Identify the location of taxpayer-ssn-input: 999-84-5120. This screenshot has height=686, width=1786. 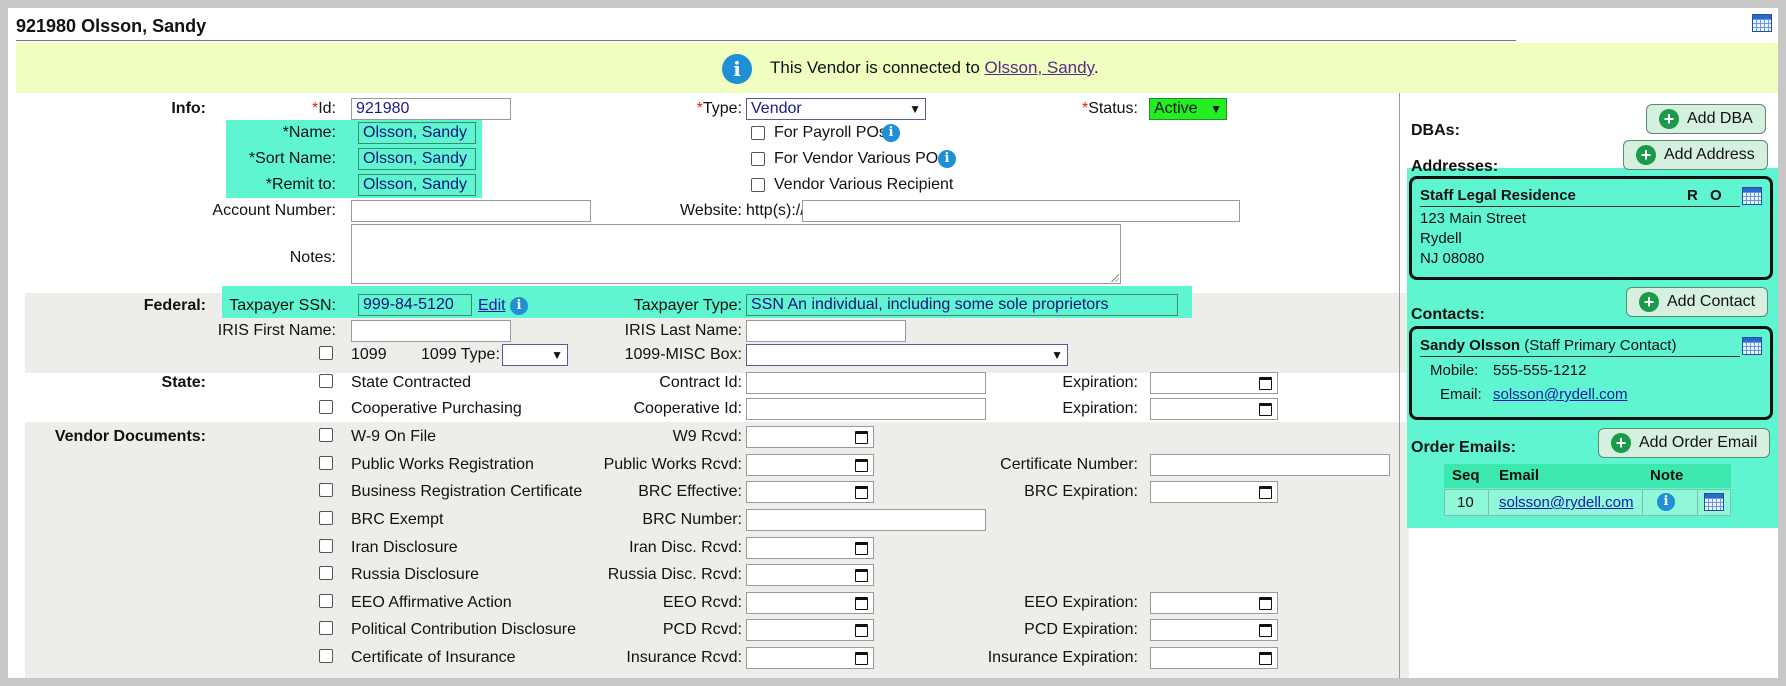
(415, 305).